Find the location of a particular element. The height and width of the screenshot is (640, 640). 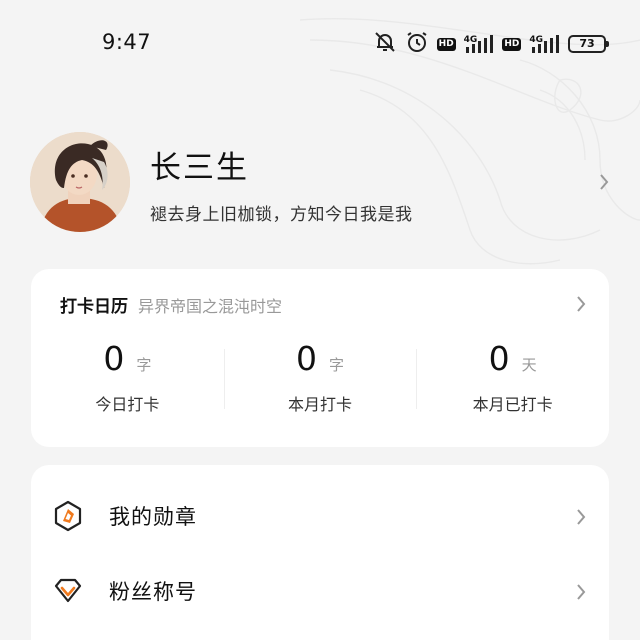

checkin-card-header: 打卡日历 异界帝国之混沌时空 is located at coordinates (171, 304).